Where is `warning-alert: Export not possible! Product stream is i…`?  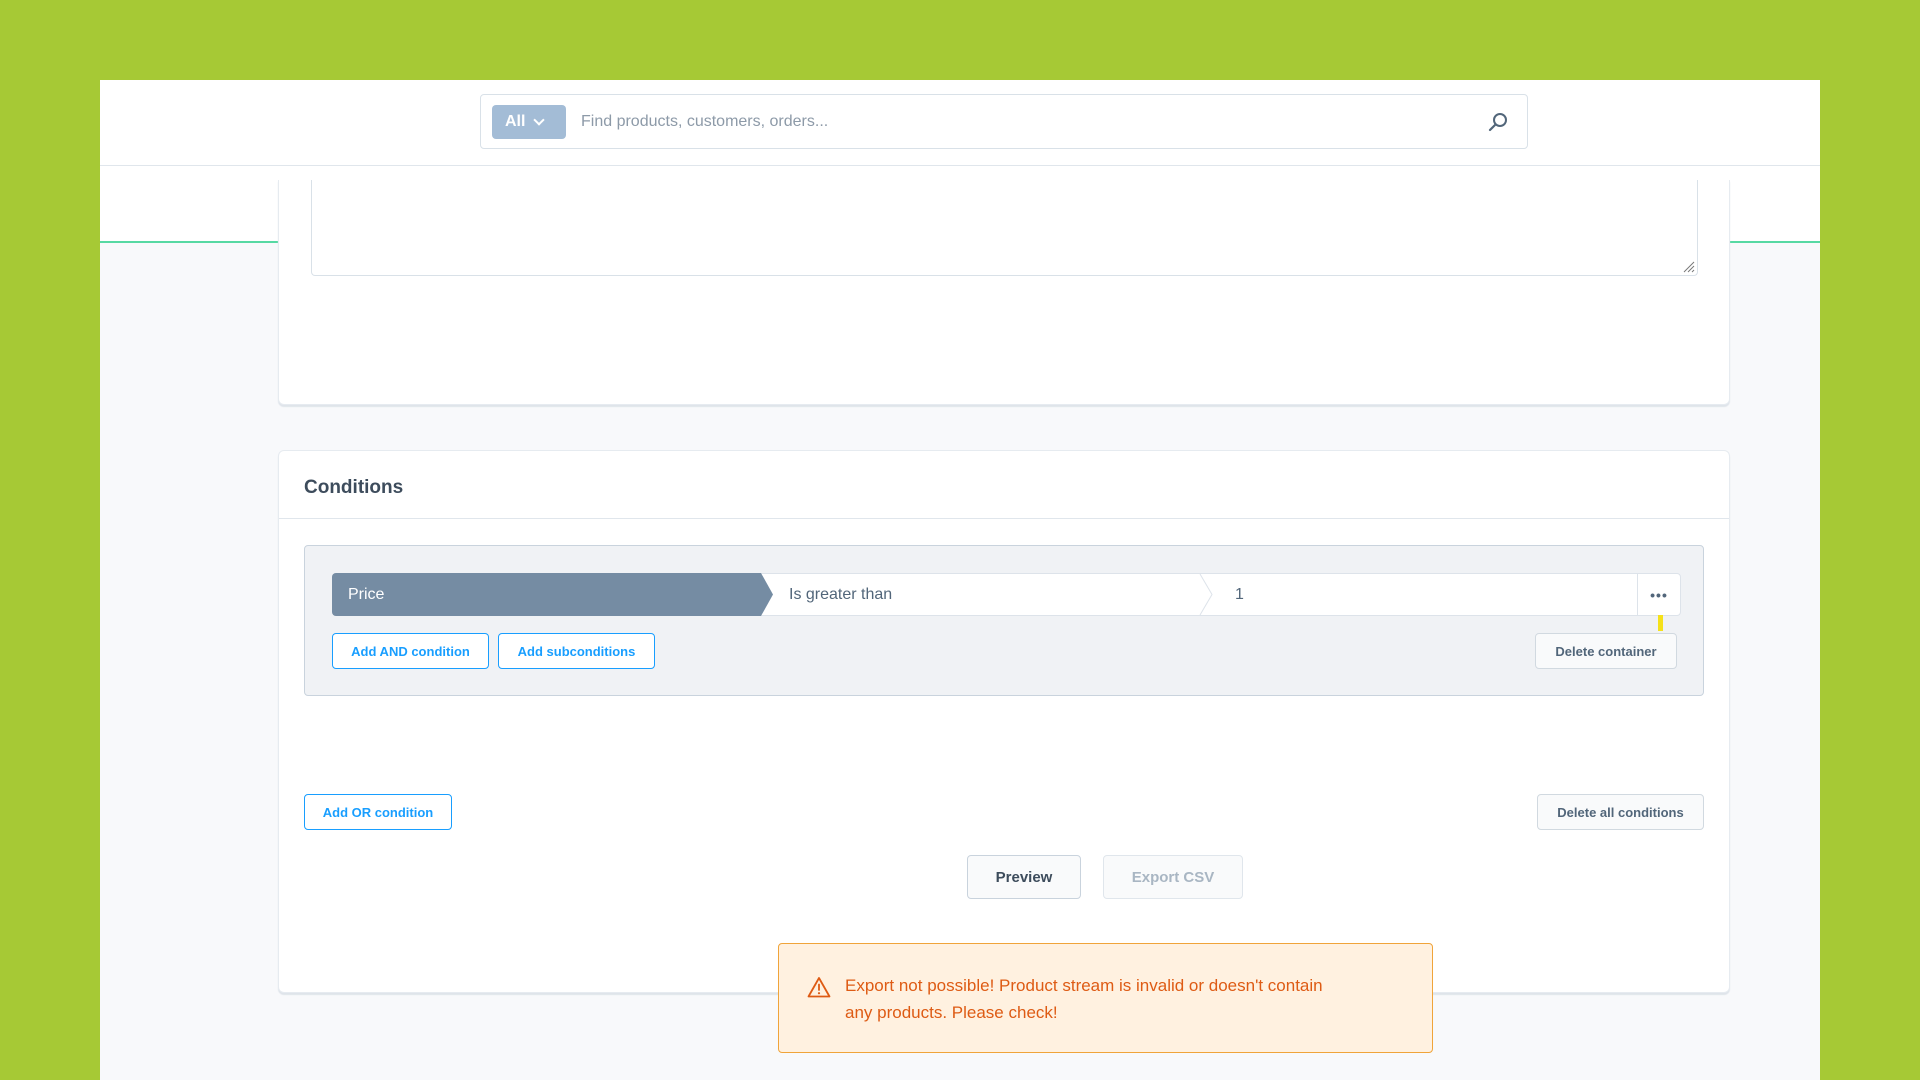 warning-alert: Export not possible! Product stream is i… is located at coordinates (1105, 998).